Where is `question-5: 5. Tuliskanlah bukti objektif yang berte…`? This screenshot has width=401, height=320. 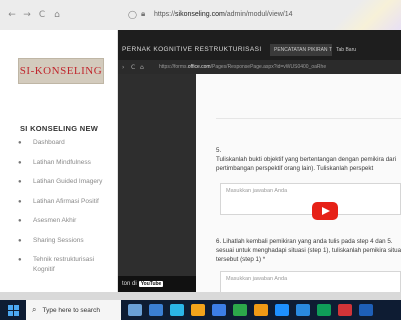
question-5: 5. Tuliskanlah bukti objektif yang berte… is located at coordinates (308, 159).